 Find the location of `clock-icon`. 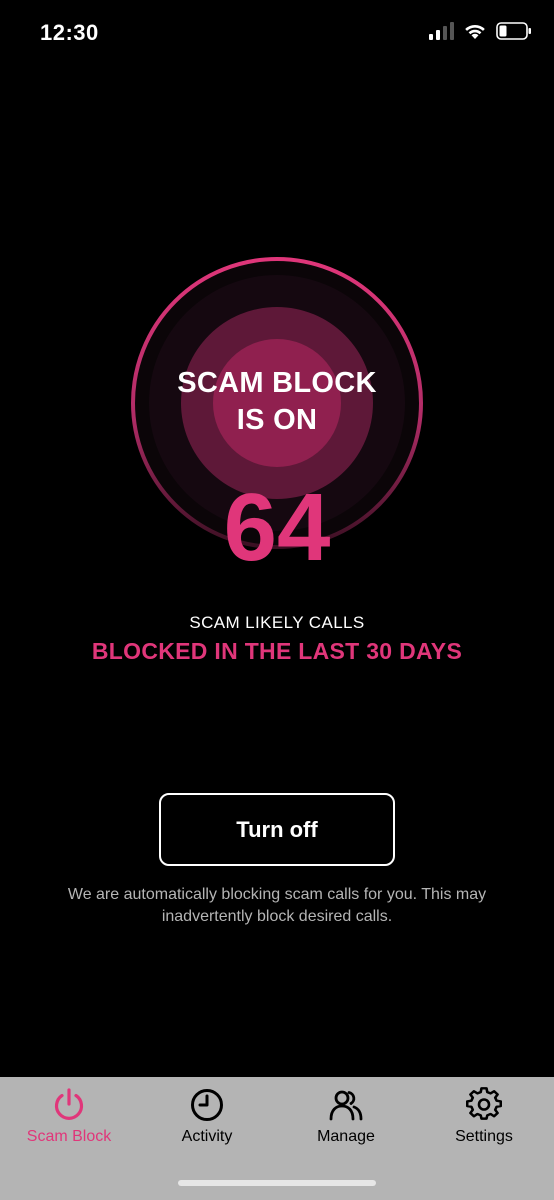

clock-icon is located at coordinates (207, 1105).